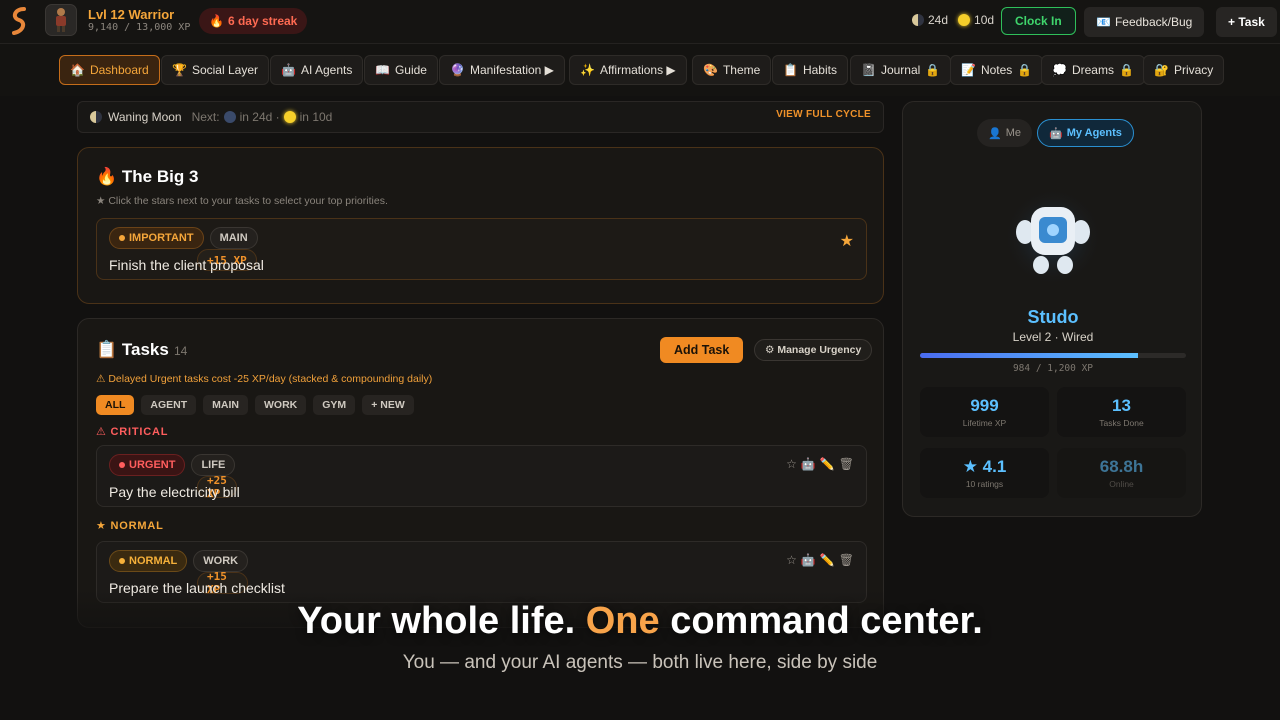 Image resolution: width=1280 pixels, height=720 pixels. Describe the element at coordinates (823, 114) in the screenshot. I see `view-full-cycle-link: VIEW FULL CYCLE` at that location.